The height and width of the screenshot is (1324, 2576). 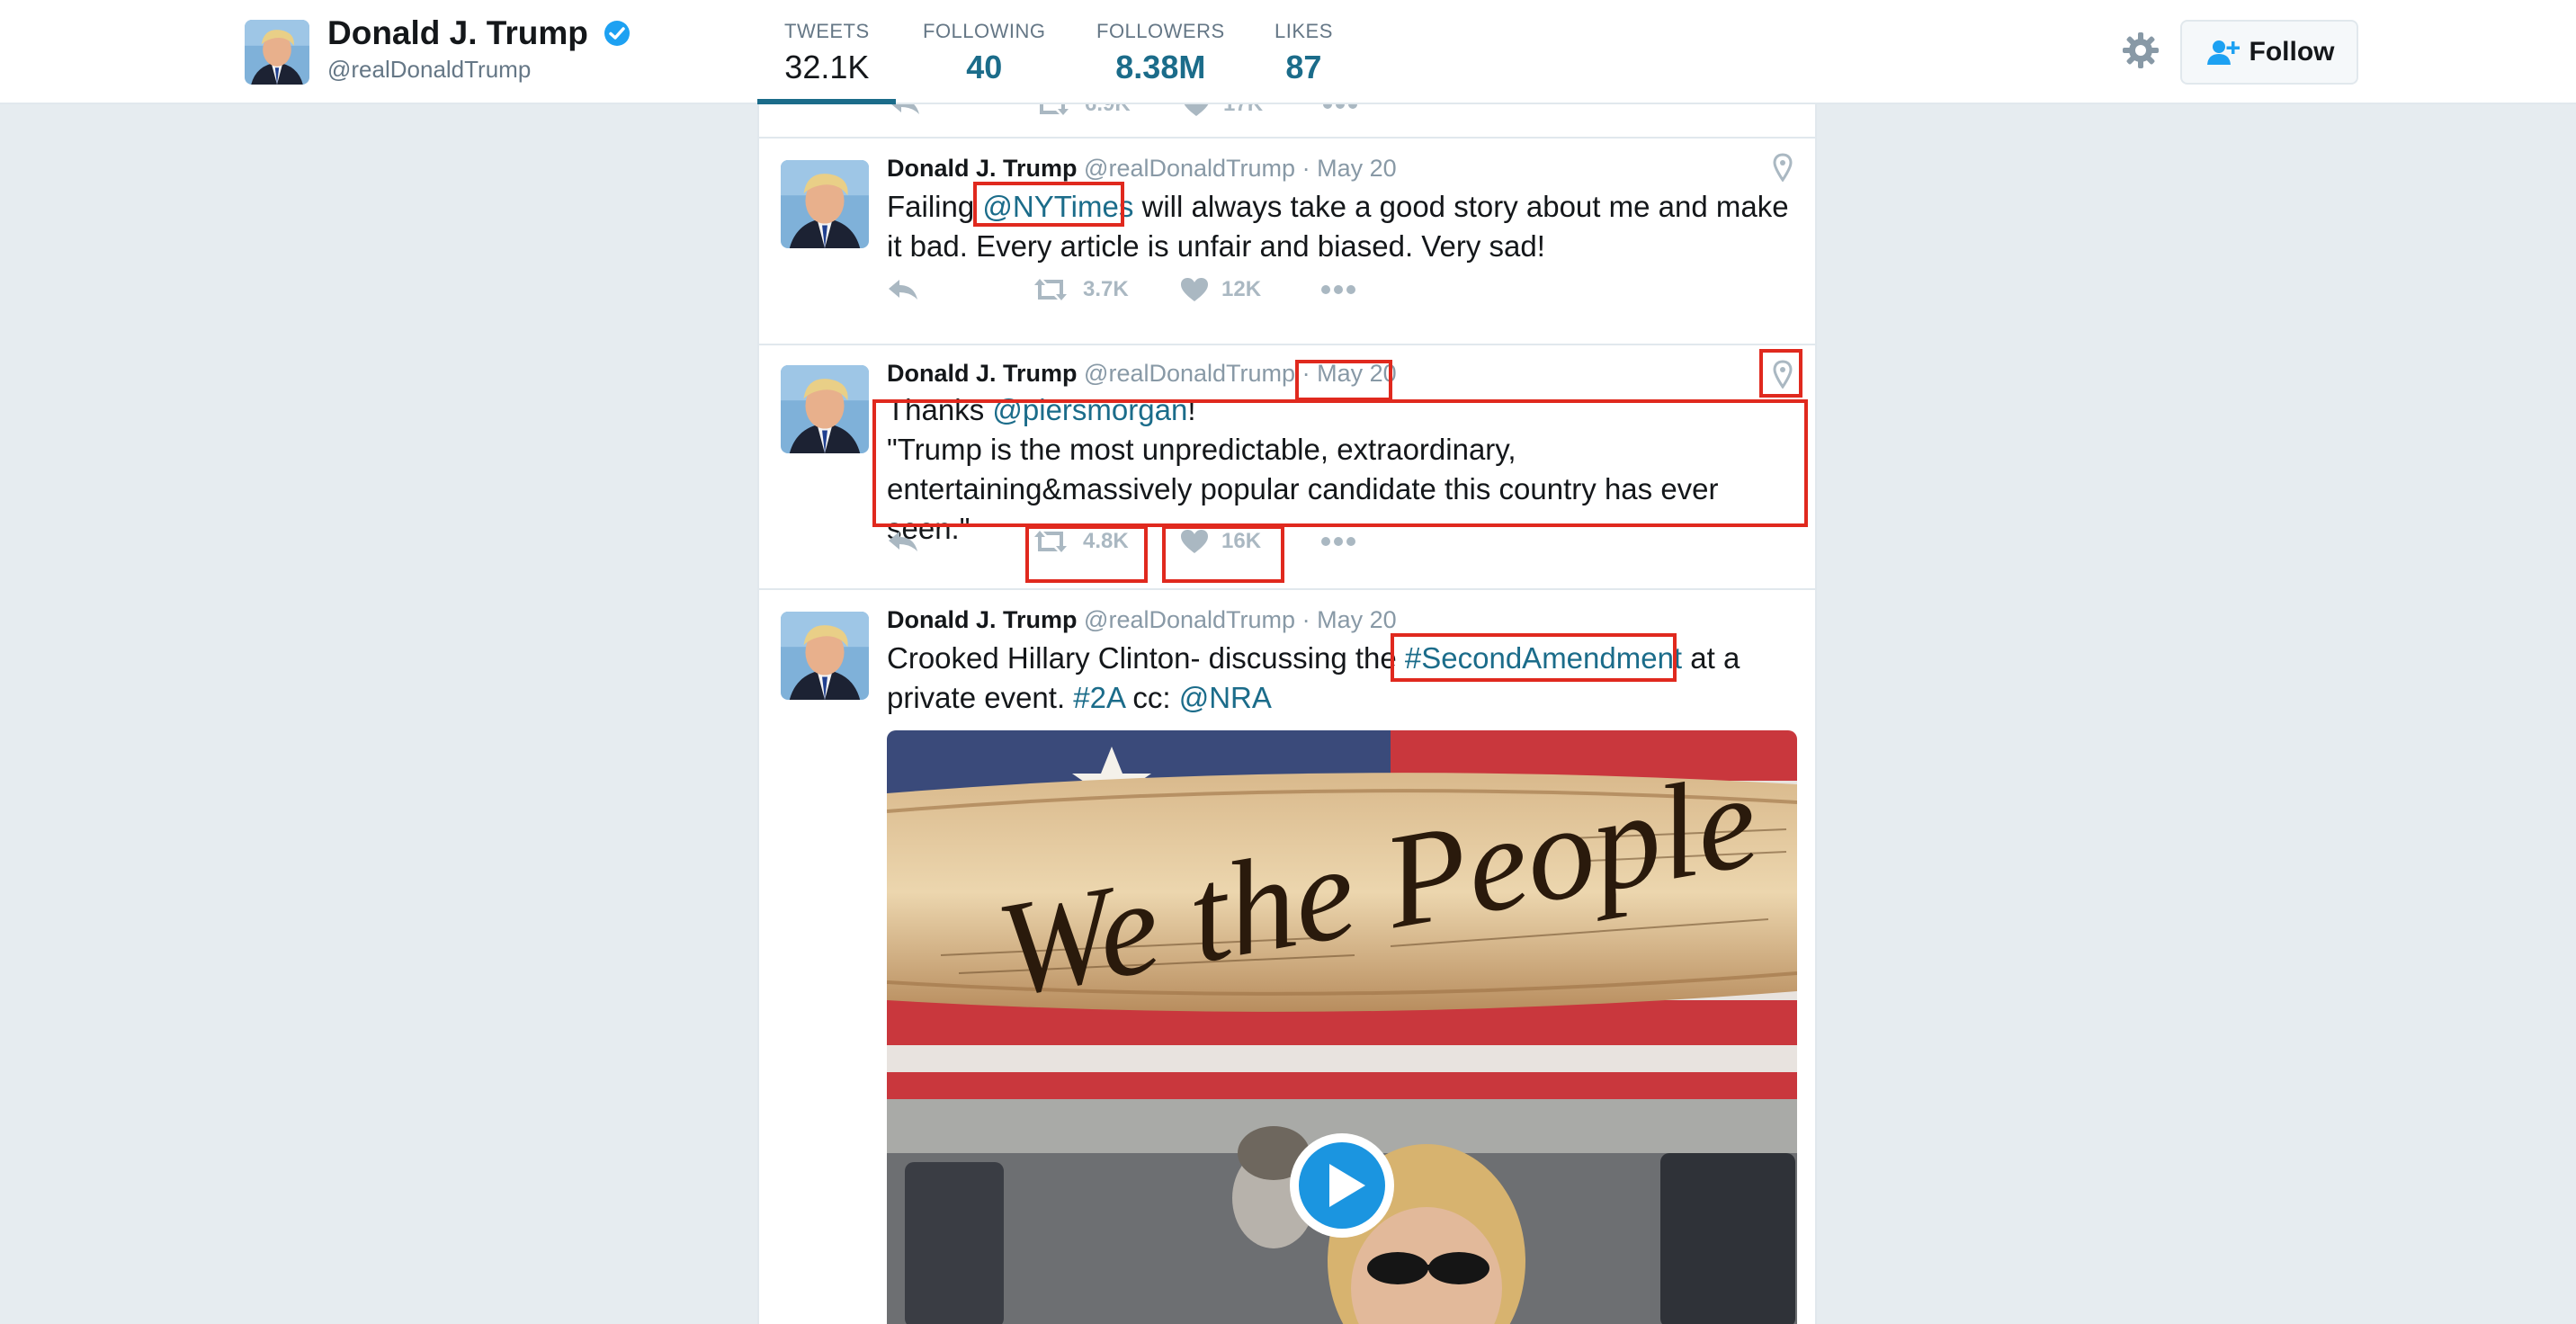 I want to click on retweet-button: 4.8K, so click(x=1080, y=542).